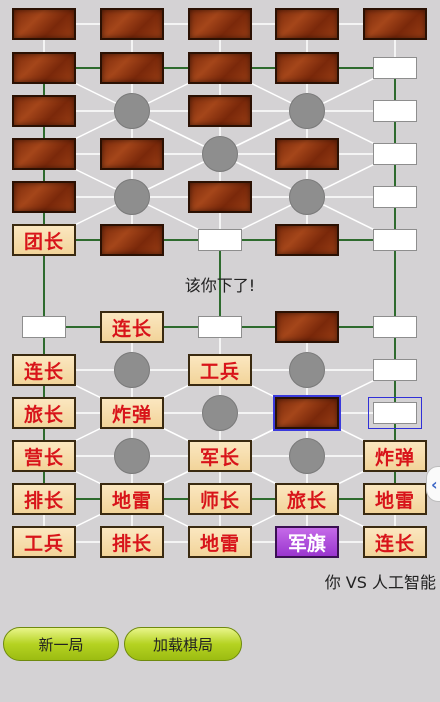 This screenshot has height=702, width=440. I want to click on player-piece: 师长, so click(220, 499).